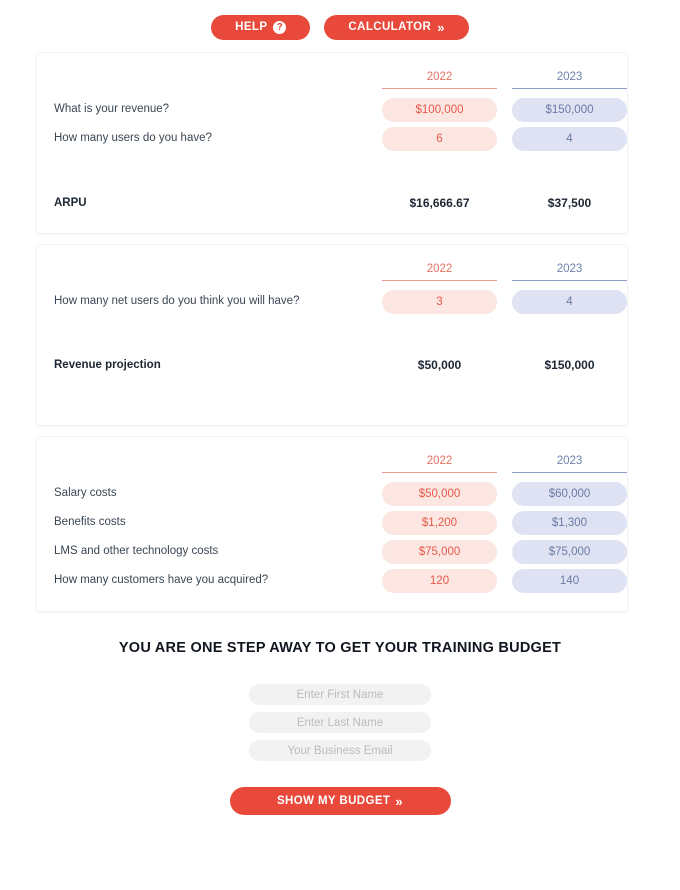 Image resolution: width=680 pixels, height=890 pixels. Describe the element at coordinates (112, 109) in the screenshot. I see `row-label: What is your revenue?` at that location.